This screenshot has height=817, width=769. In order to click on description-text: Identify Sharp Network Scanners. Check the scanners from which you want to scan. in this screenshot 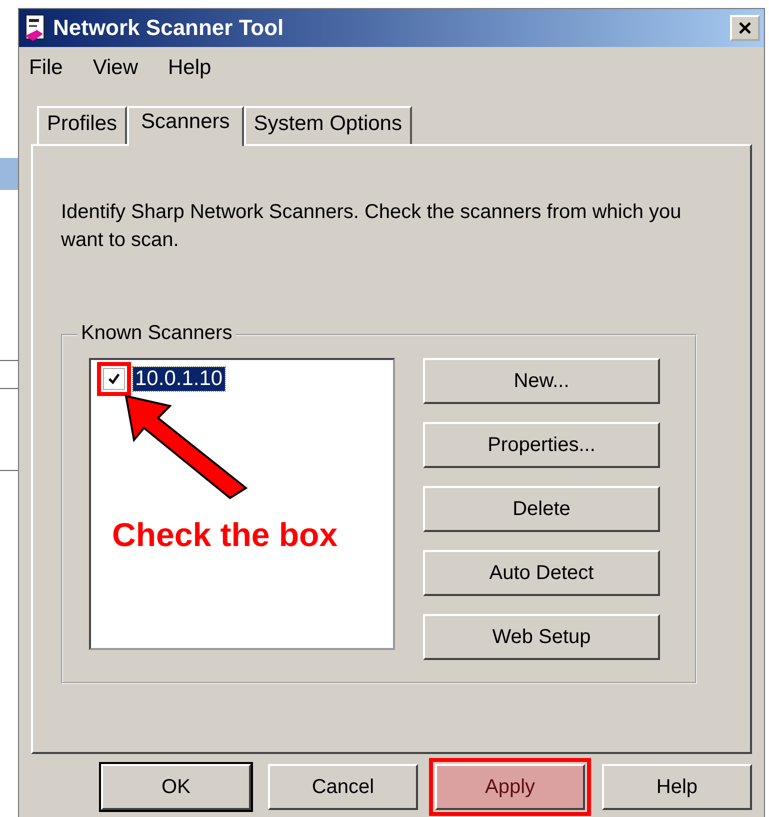, I will do `click(371, 226)`.